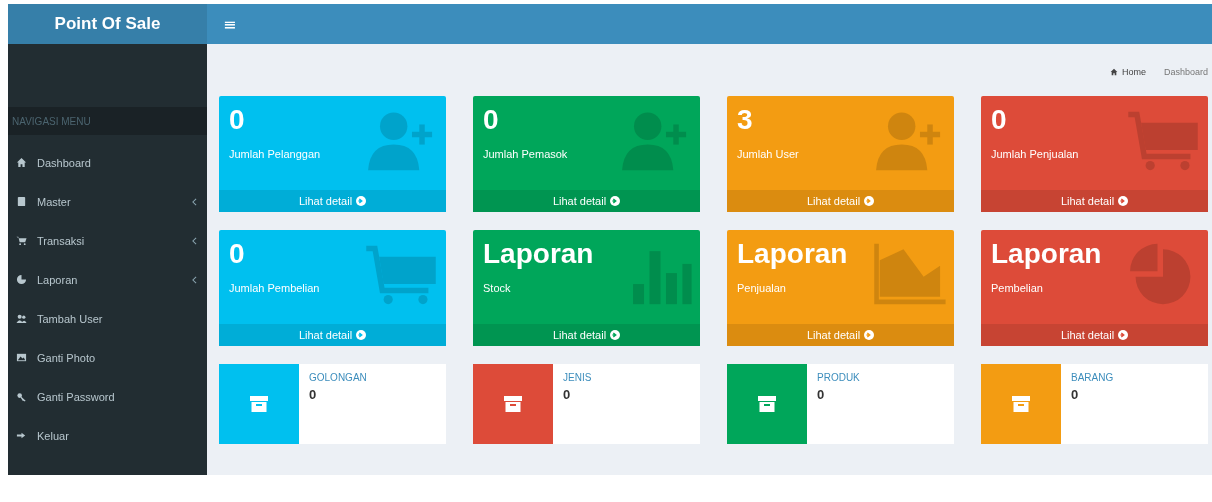 This screenshot has width=1212, height=502. What do you see at coordinates (107, 24) in the screenshot?
I see `app-logo: Point Of Sale` at bounding box center [107, 24].